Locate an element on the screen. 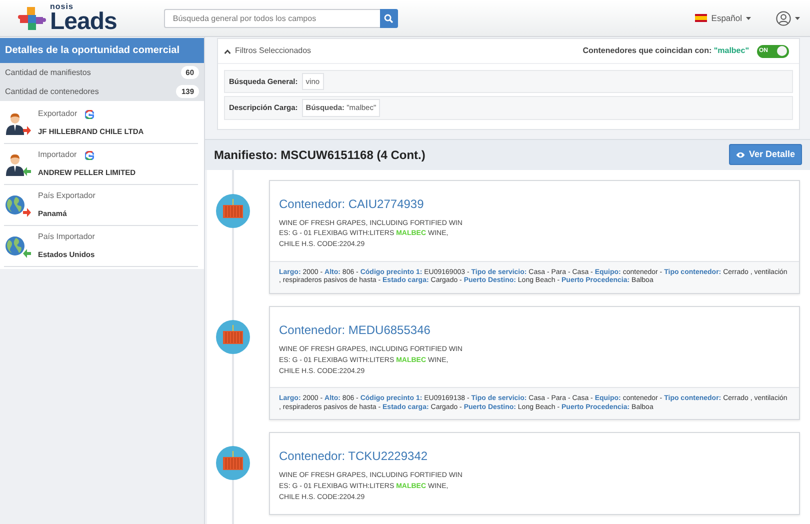 The image size is (810, 524). view-detail-button: Ver Detalle is located at coordinates (765, 155).